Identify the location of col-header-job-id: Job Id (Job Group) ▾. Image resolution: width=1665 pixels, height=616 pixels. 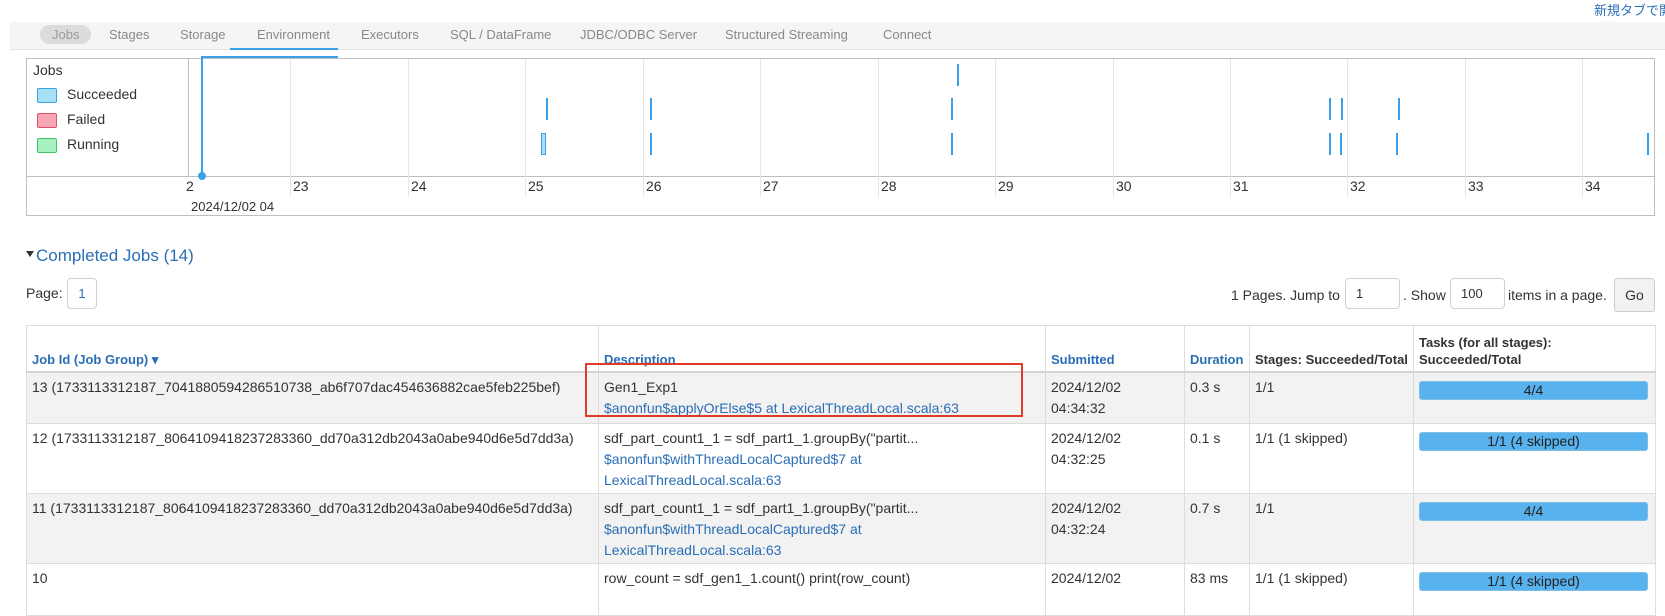
(312, 349).